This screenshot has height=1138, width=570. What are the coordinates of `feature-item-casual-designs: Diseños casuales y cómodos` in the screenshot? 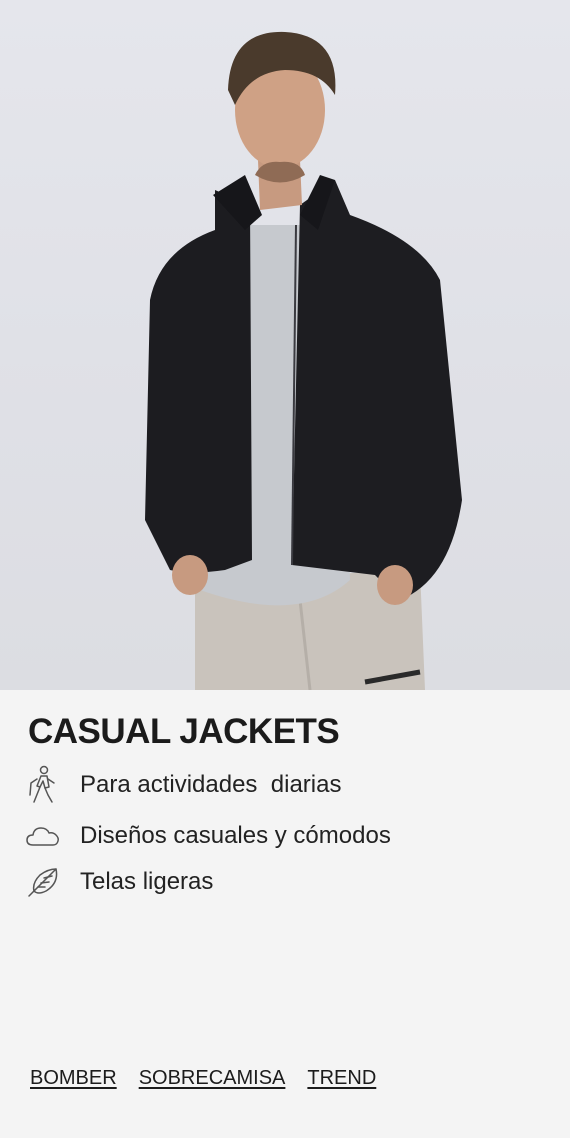 It's located at (276, 836).